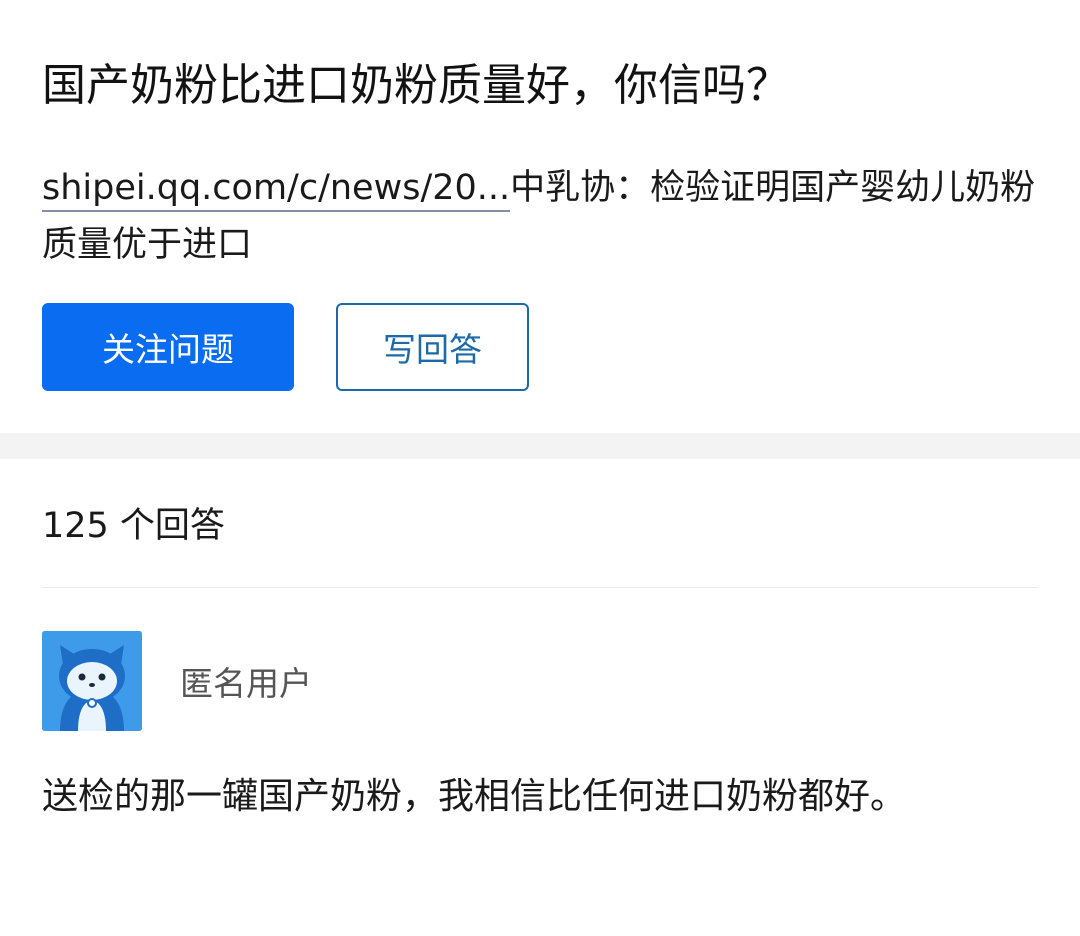 The height and width of the screenshot is (936, 1080). What do you see at coordinates (432, 347) in the screenshot?
I see `write-answer-button: 写回答` at bounding box center [432, 347].